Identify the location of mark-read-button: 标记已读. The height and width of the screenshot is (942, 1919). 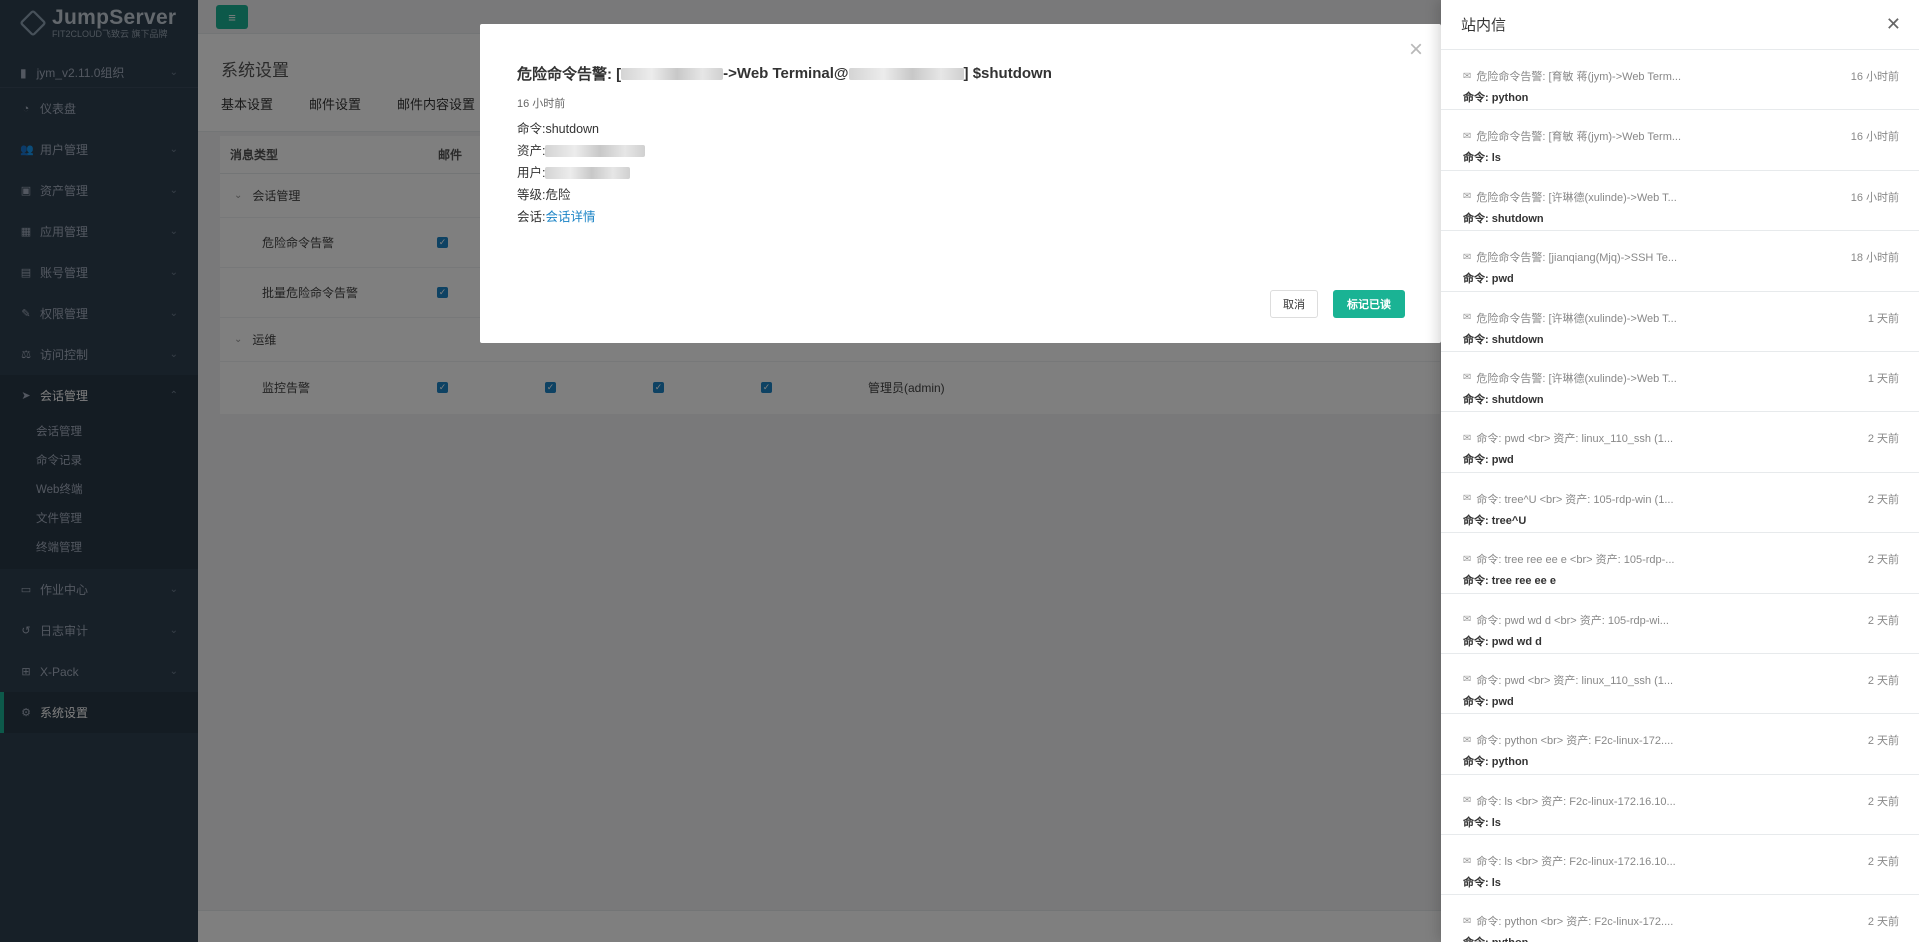
(1369, 304).